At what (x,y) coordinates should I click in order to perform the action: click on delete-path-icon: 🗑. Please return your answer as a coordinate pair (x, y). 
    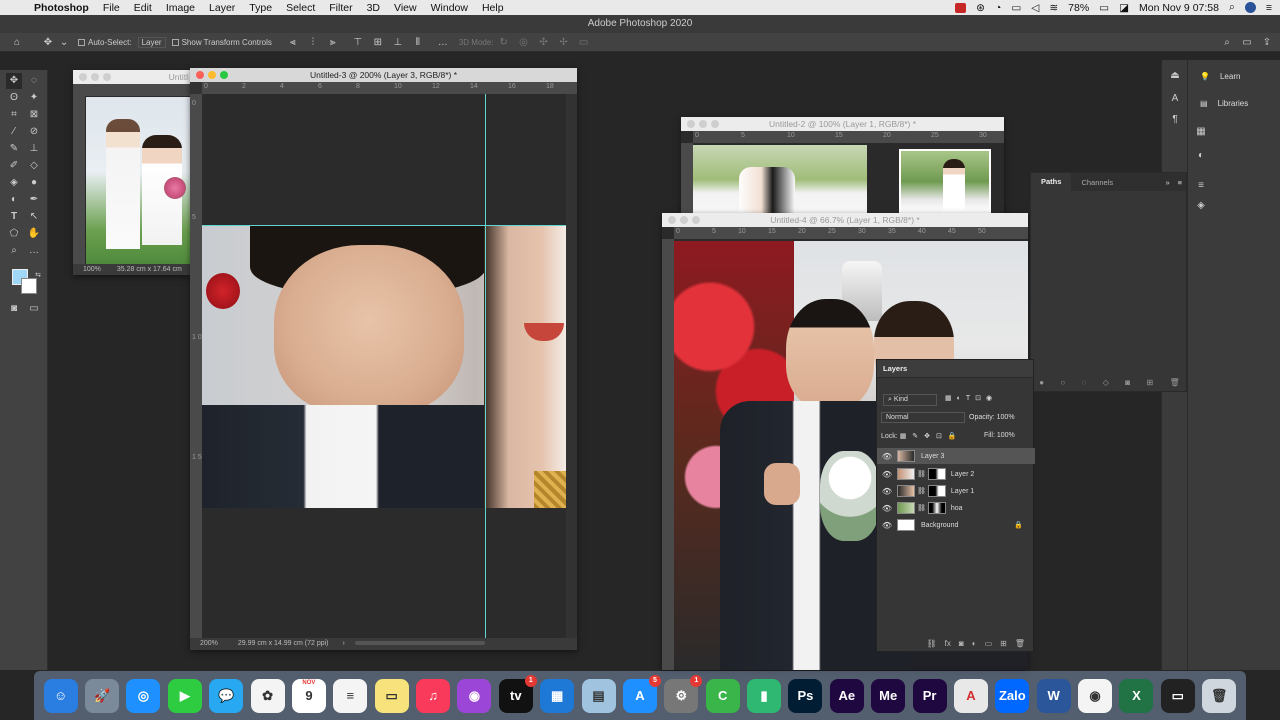
    Looking at the image, I should click on (1175, 382).